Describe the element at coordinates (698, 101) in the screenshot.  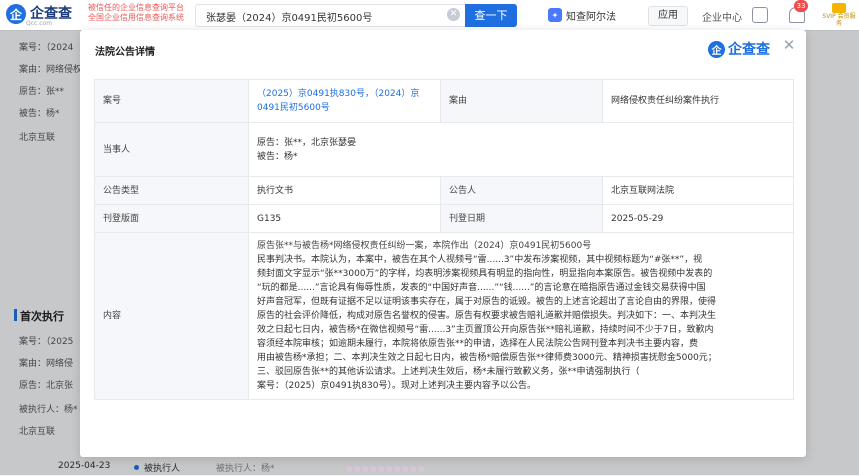
I see `cause-value: 网络侵权责任纠纷案件执行` at that location.